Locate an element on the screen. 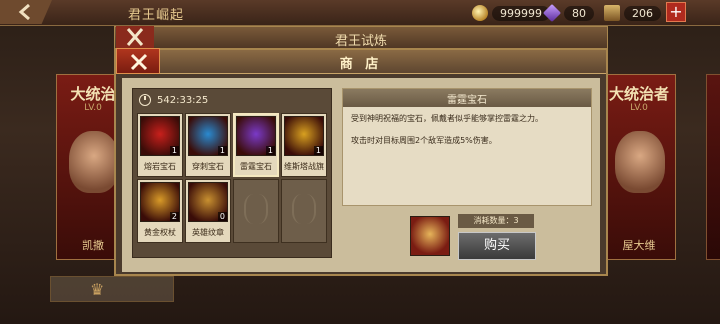 This screenshot has height=324, width=720. gold-counter: 999999 is located at coordinates (511, 13).